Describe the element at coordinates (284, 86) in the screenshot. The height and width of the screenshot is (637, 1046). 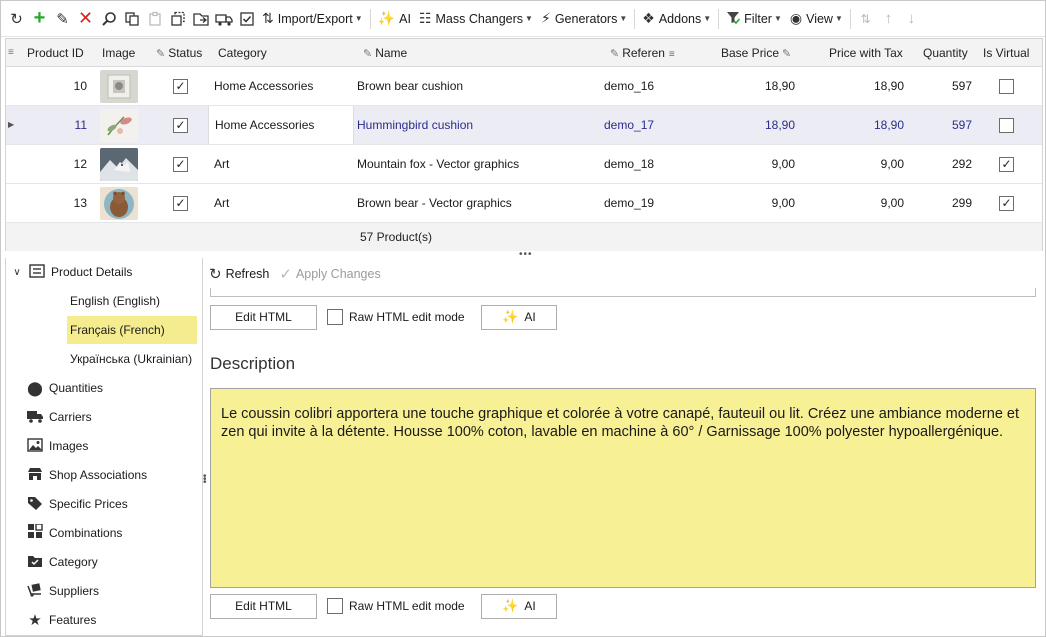
I see `cell-category: Home Accessories` at that location.